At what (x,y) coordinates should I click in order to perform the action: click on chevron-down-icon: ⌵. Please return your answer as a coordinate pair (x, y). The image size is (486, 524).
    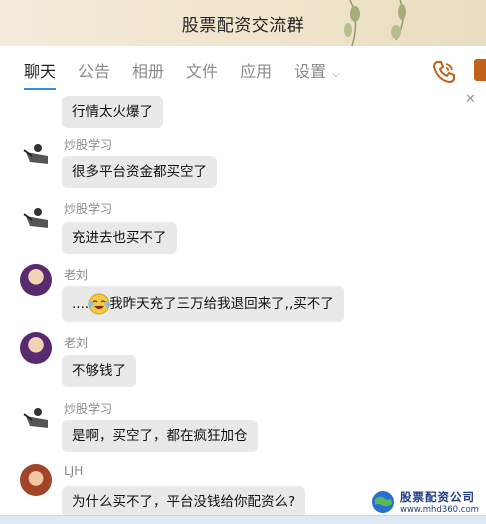
    Looking at the image, I should click on (336, 74).